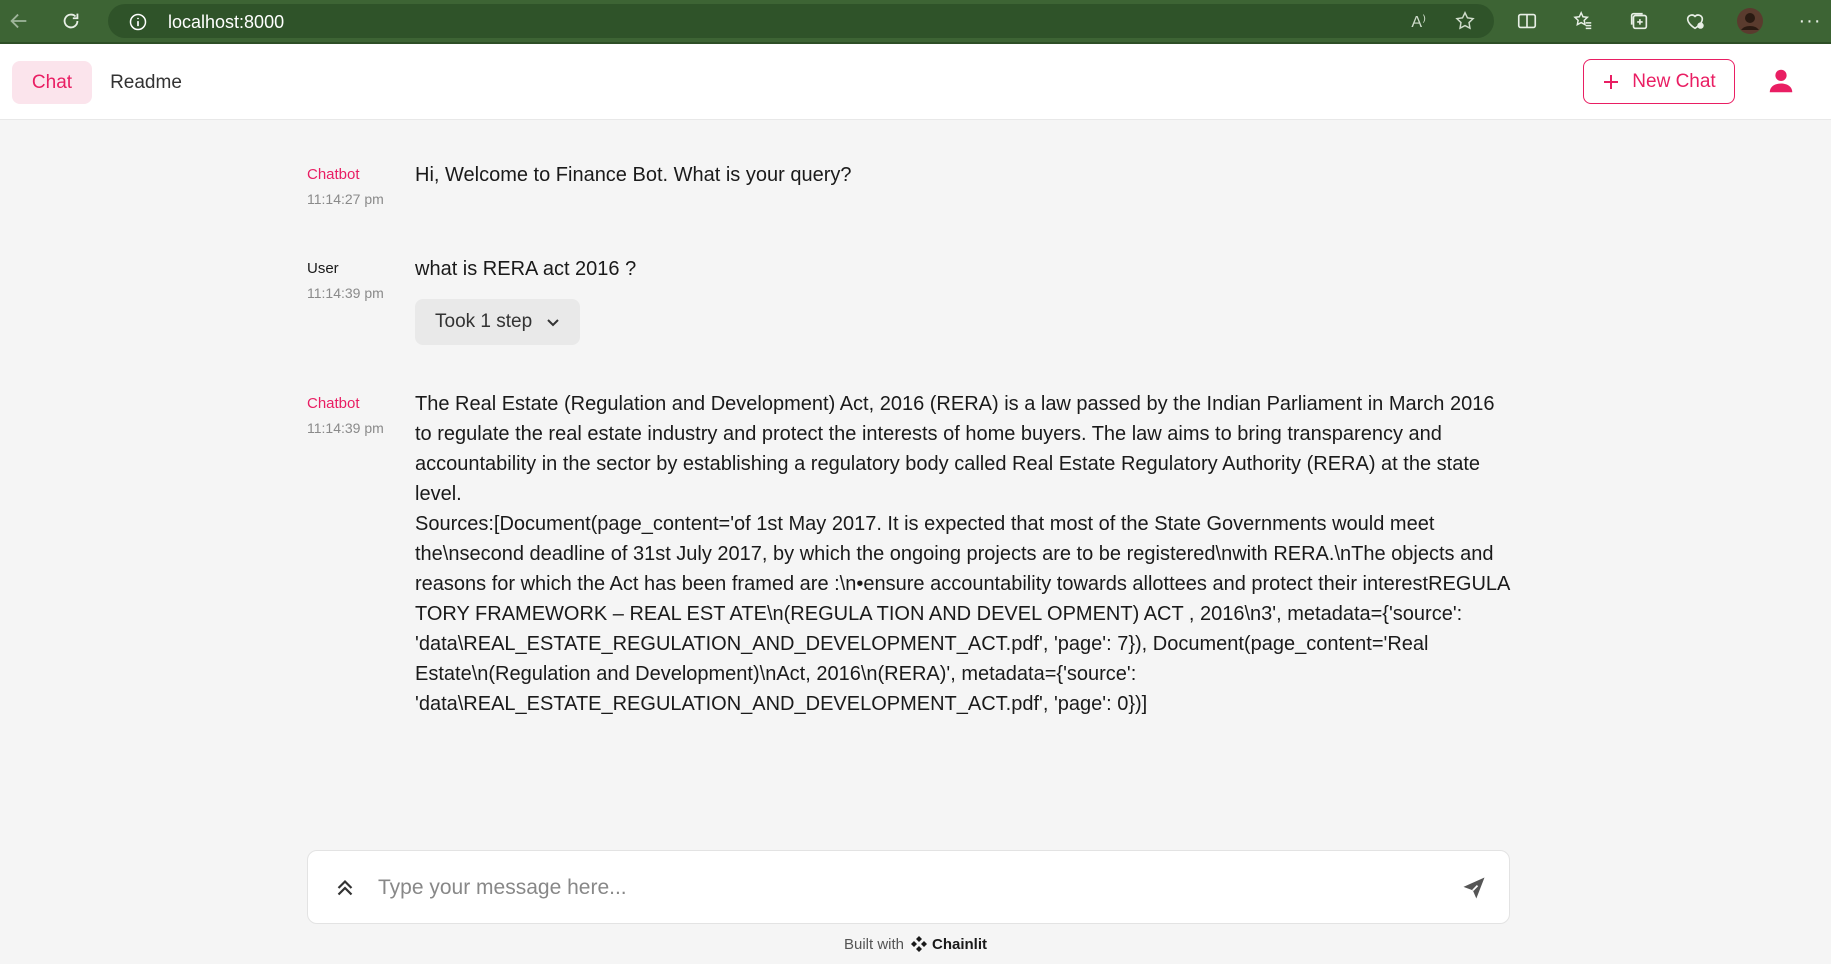  I want to click on steps-toggle-button: Took 1 step, so click(497, 322).